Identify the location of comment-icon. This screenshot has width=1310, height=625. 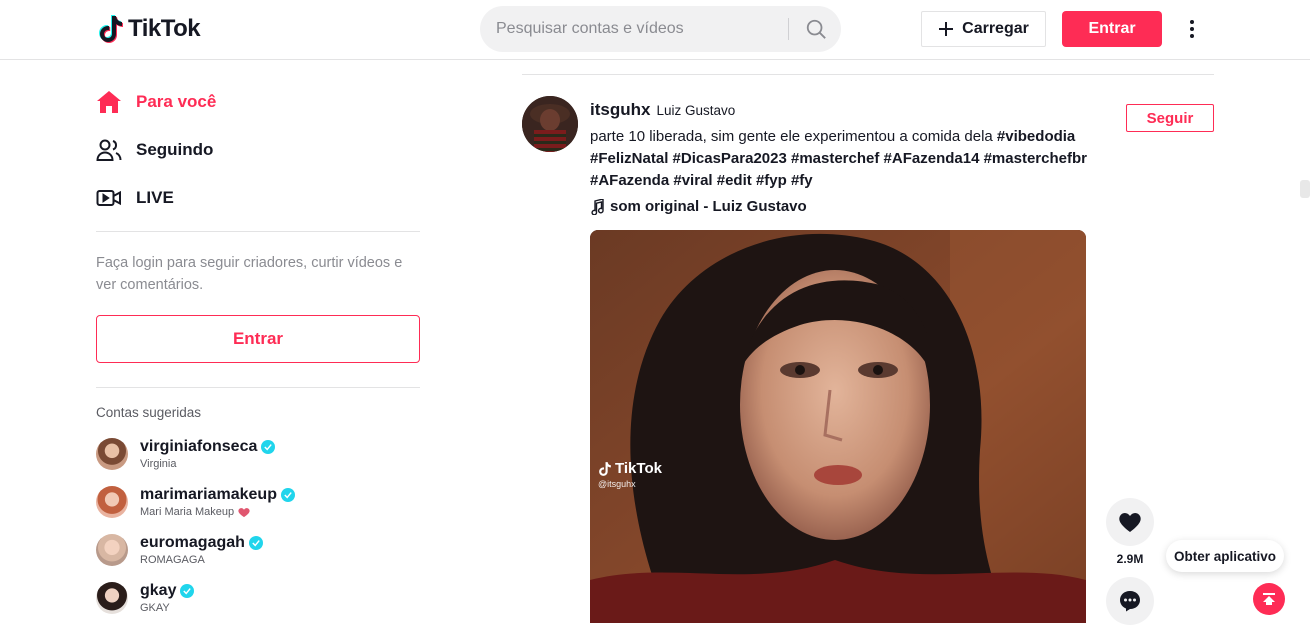
(1130, 601).